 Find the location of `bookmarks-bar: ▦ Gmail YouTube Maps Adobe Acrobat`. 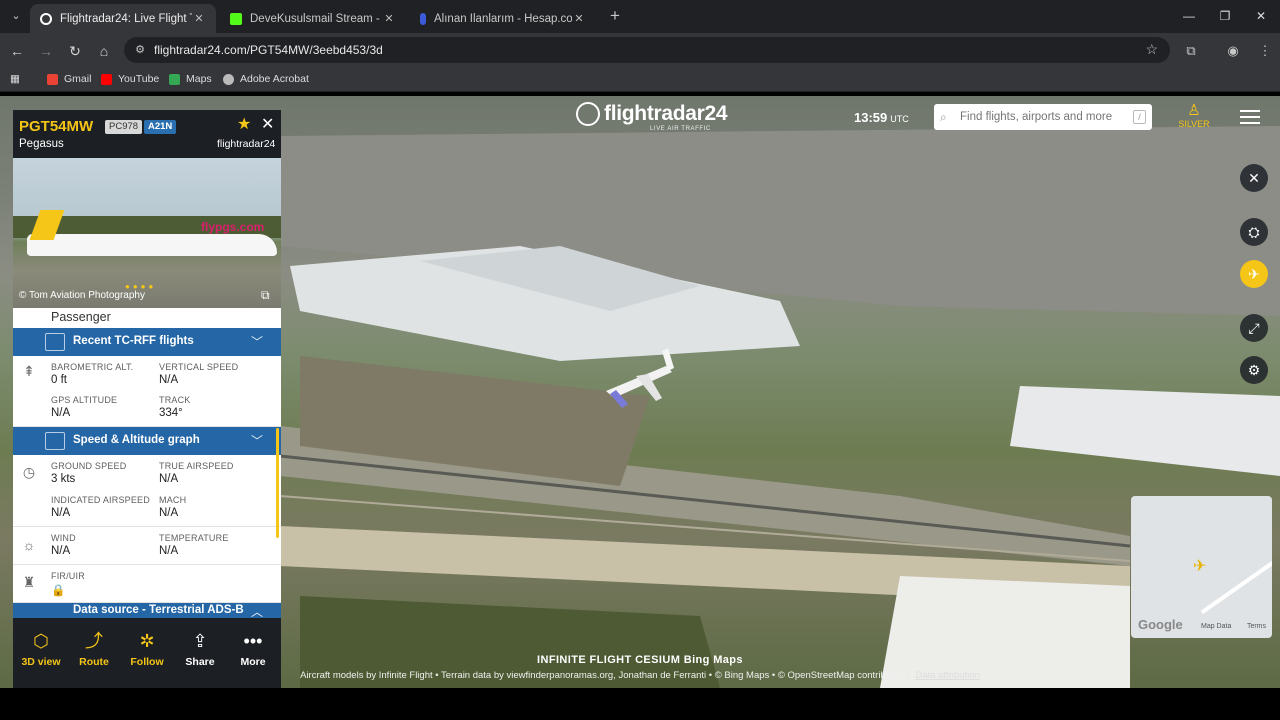

bookmarks-bar: ▦ Gmail YouTube Maps Adobe Acrobat is located at coordinates (640, 80).